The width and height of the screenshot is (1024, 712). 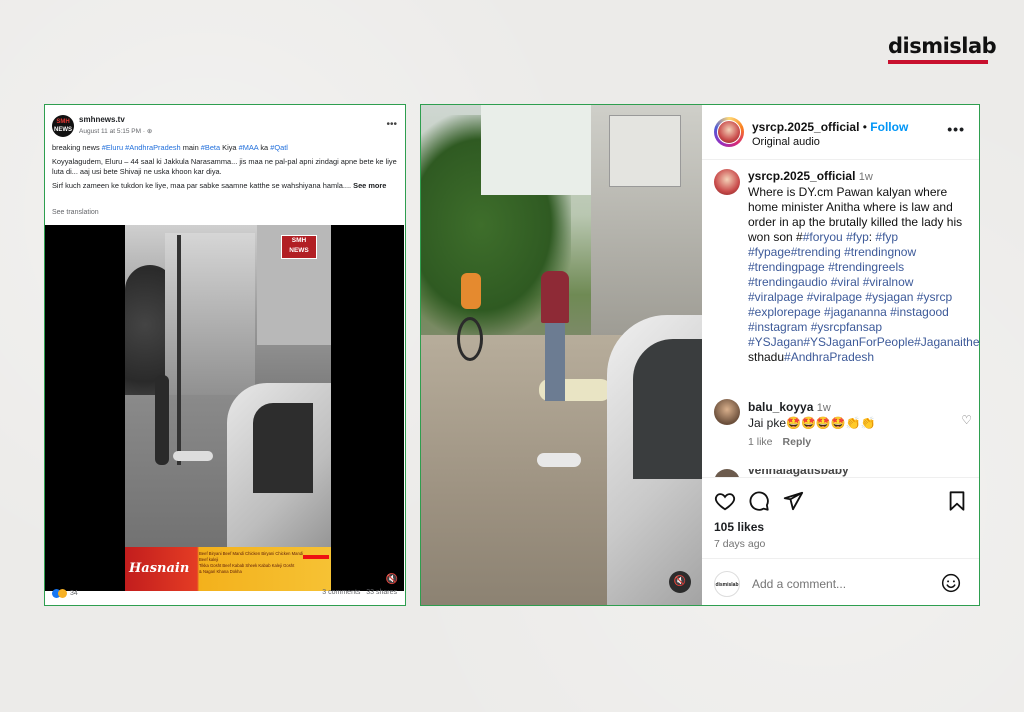 I want to click on sky, so click(x=541, y=150).